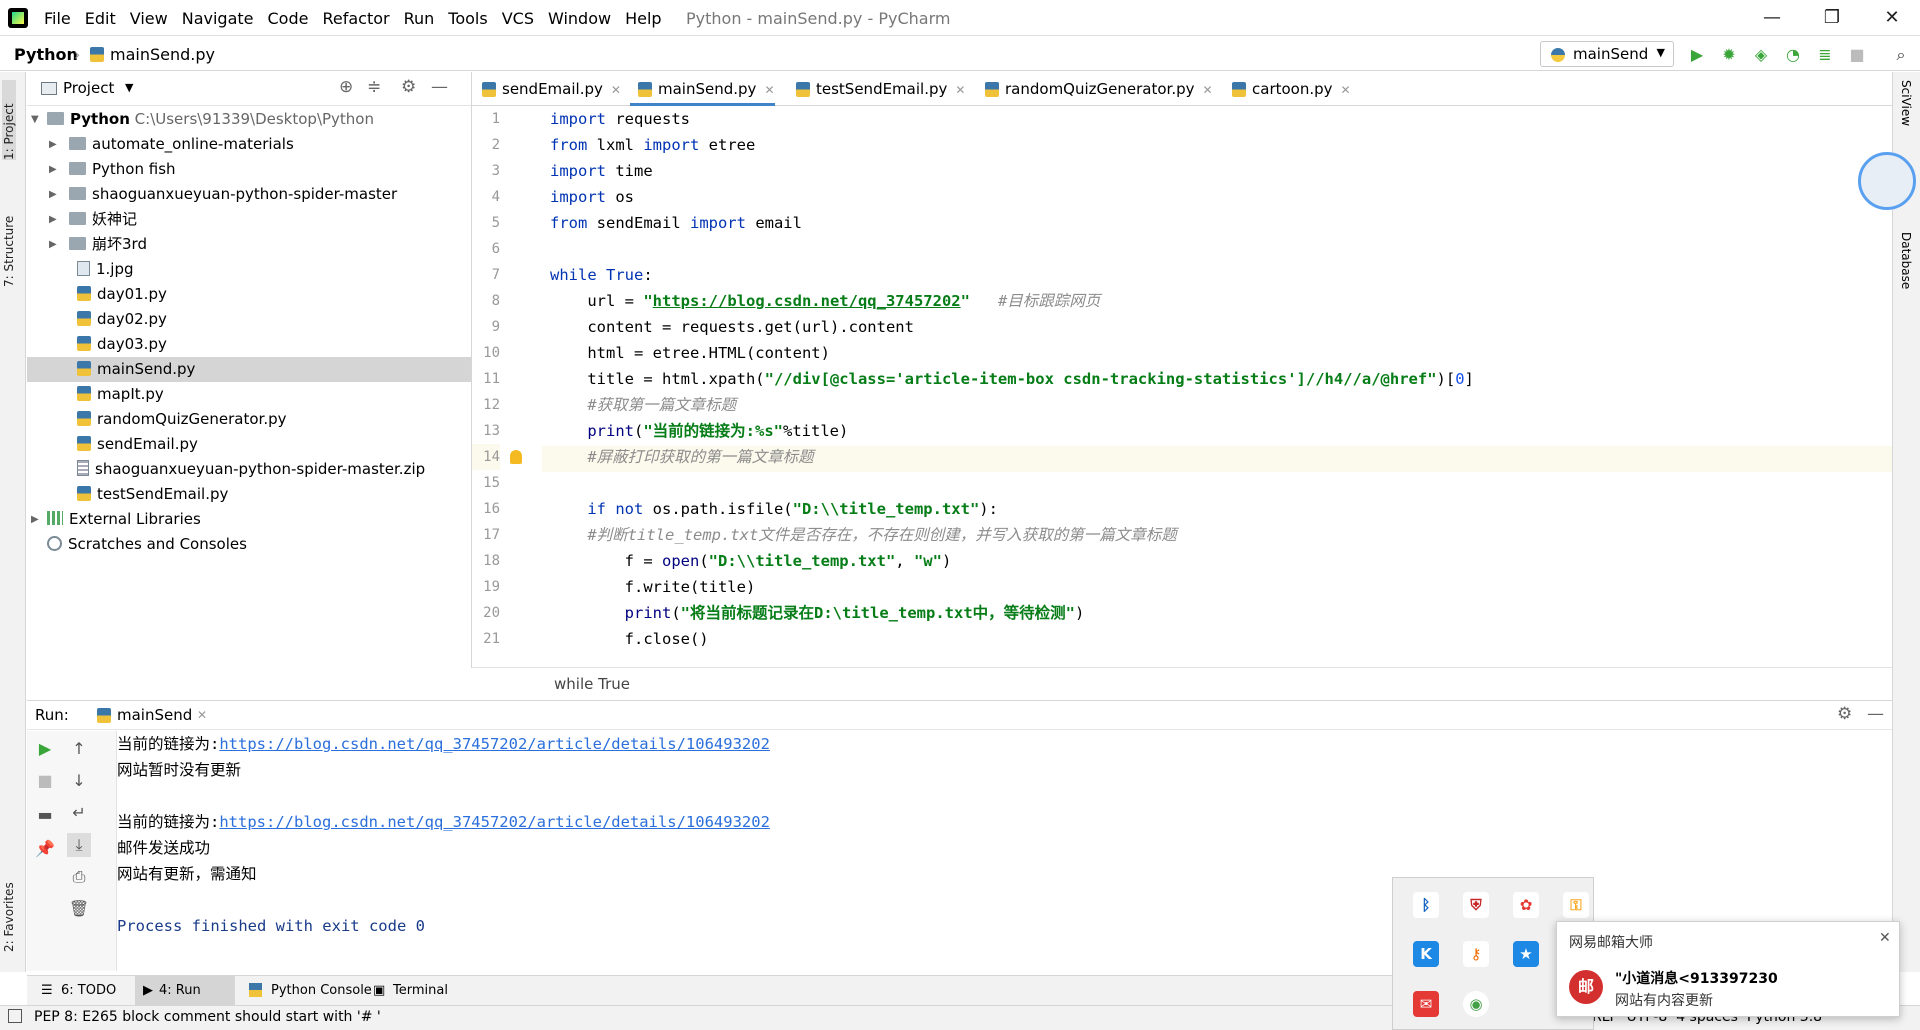 Image resolution: width=1920 pixels, height=1030 pixels. Describe the element at coordinates (249, 269) in the screenshot. I see `tree-file: 1.jpg` at that location.